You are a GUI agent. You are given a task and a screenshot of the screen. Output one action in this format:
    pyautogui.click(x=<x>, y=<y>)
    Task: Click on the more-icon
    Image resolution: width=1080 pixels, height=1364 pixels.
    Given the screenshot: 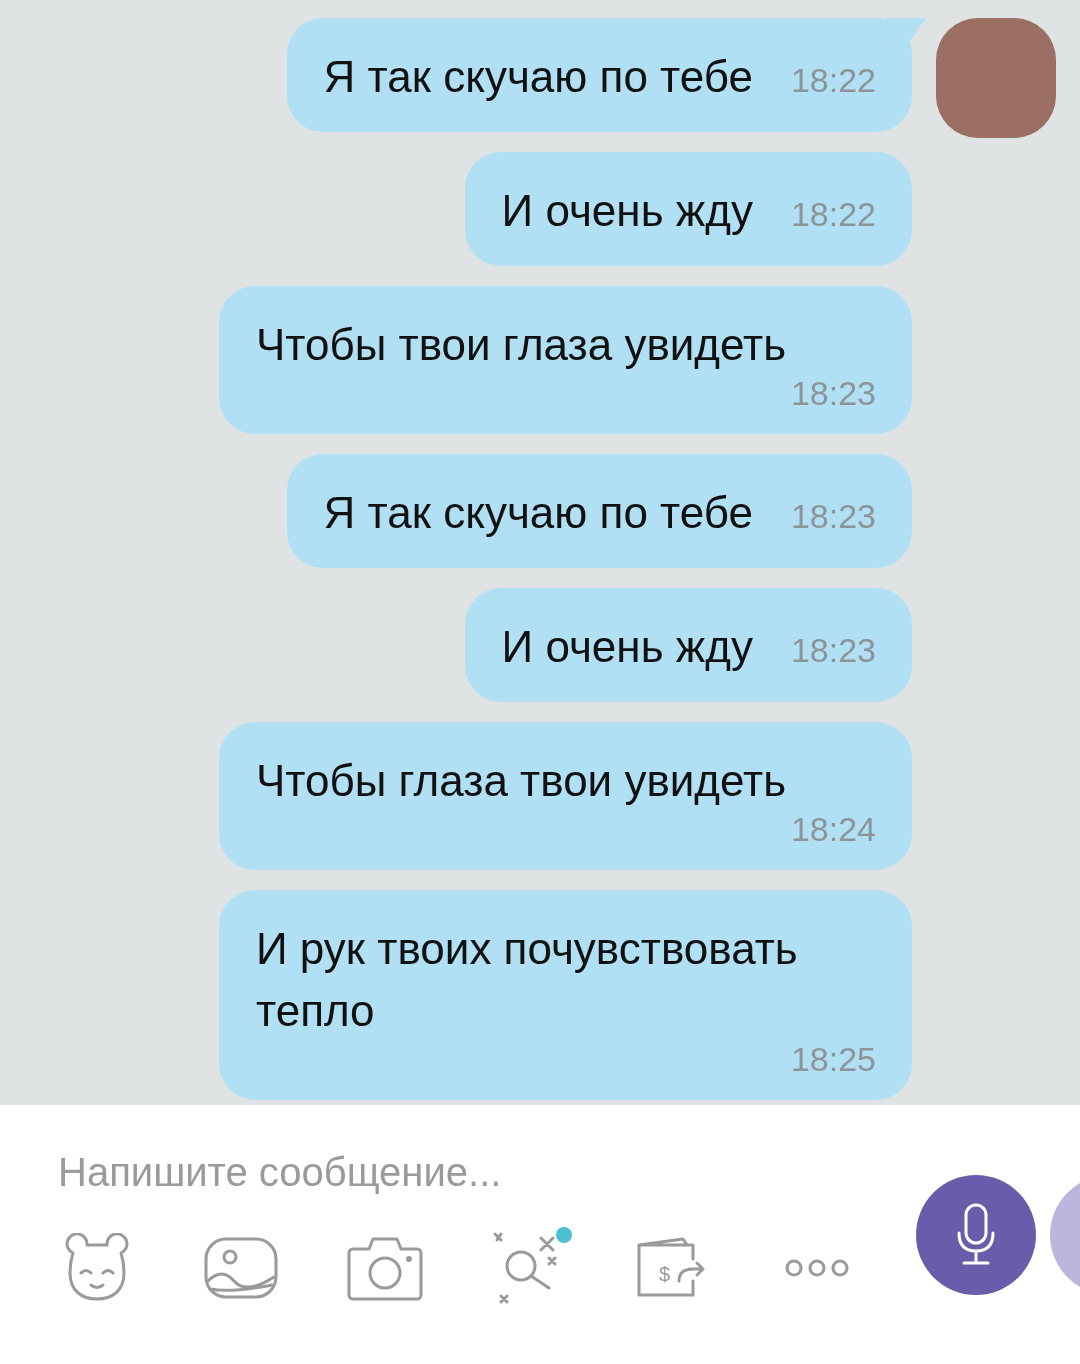 What is the action you would take?
    pyautogui.click(x=817, y=1268)
    